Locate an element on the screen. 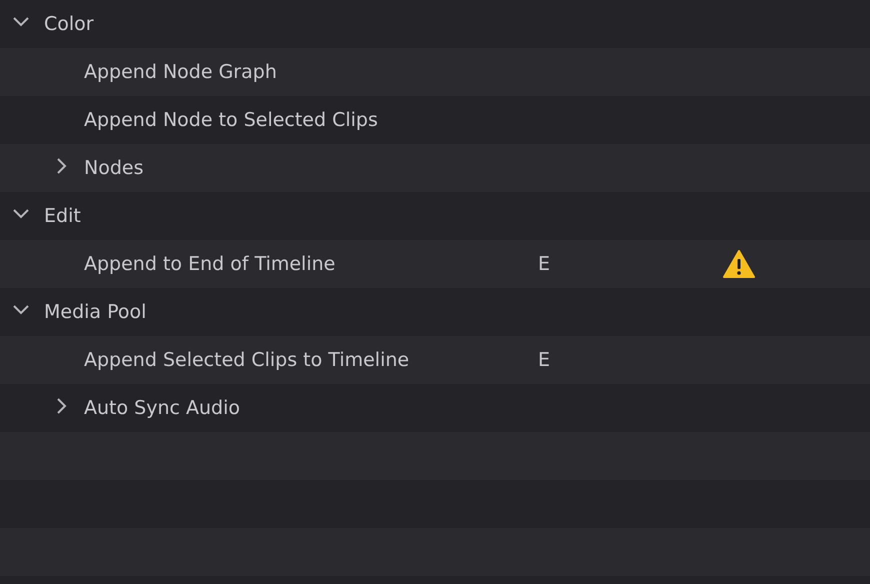  tree-row: Append Node to Selected Clips is located at coordinates (435, 120).